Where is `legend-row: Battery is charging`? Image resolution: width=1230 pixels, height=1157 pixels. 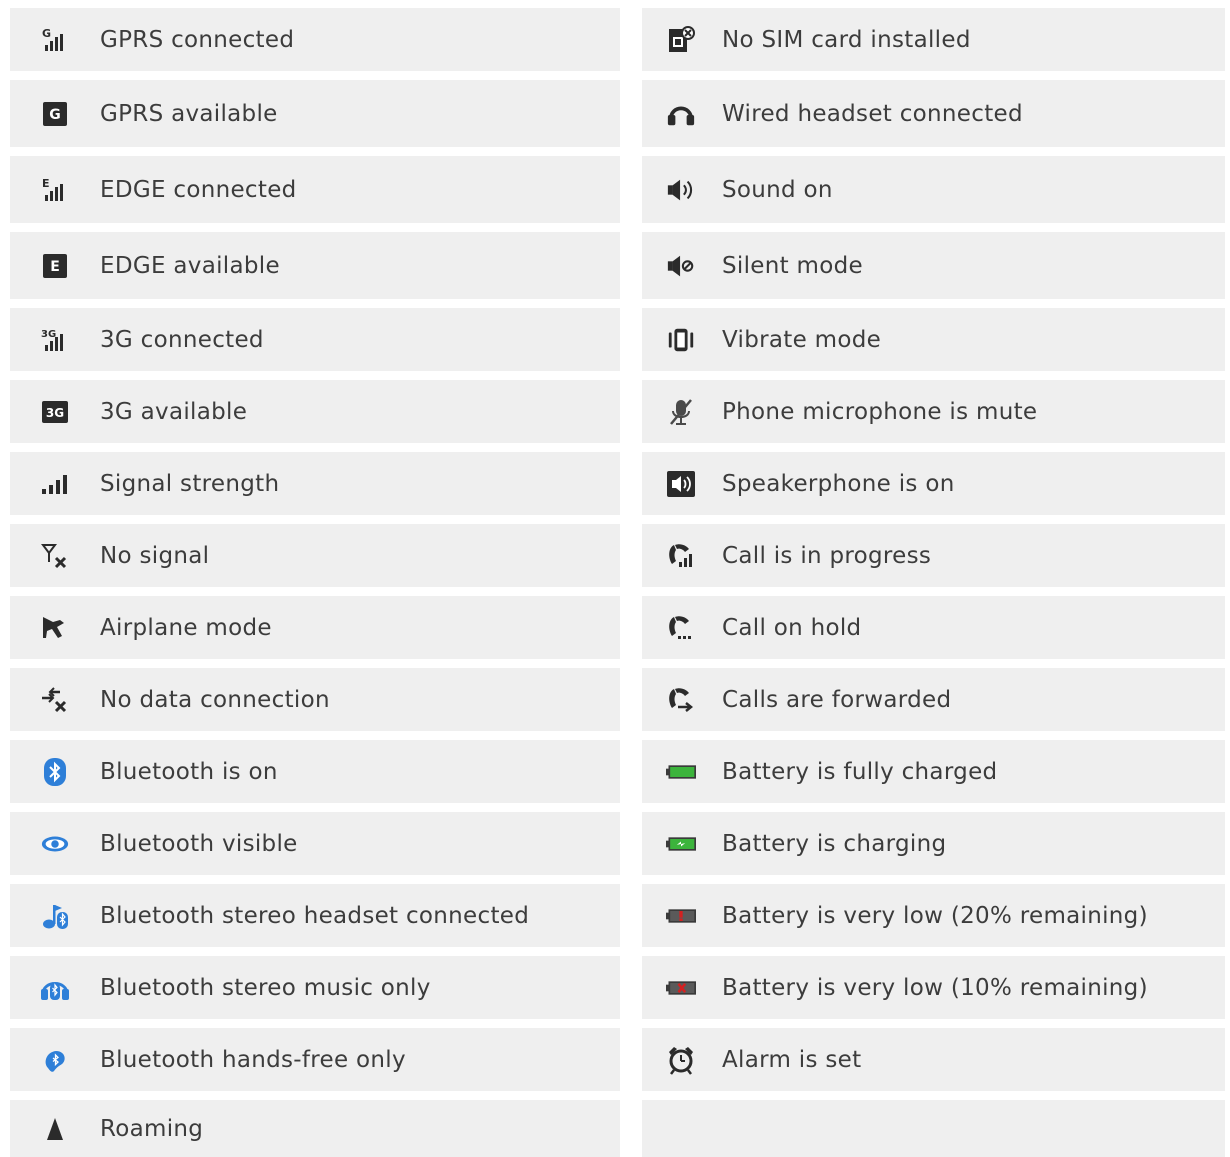 legend-row: Battery is charging is located at coordinates (933, 843).